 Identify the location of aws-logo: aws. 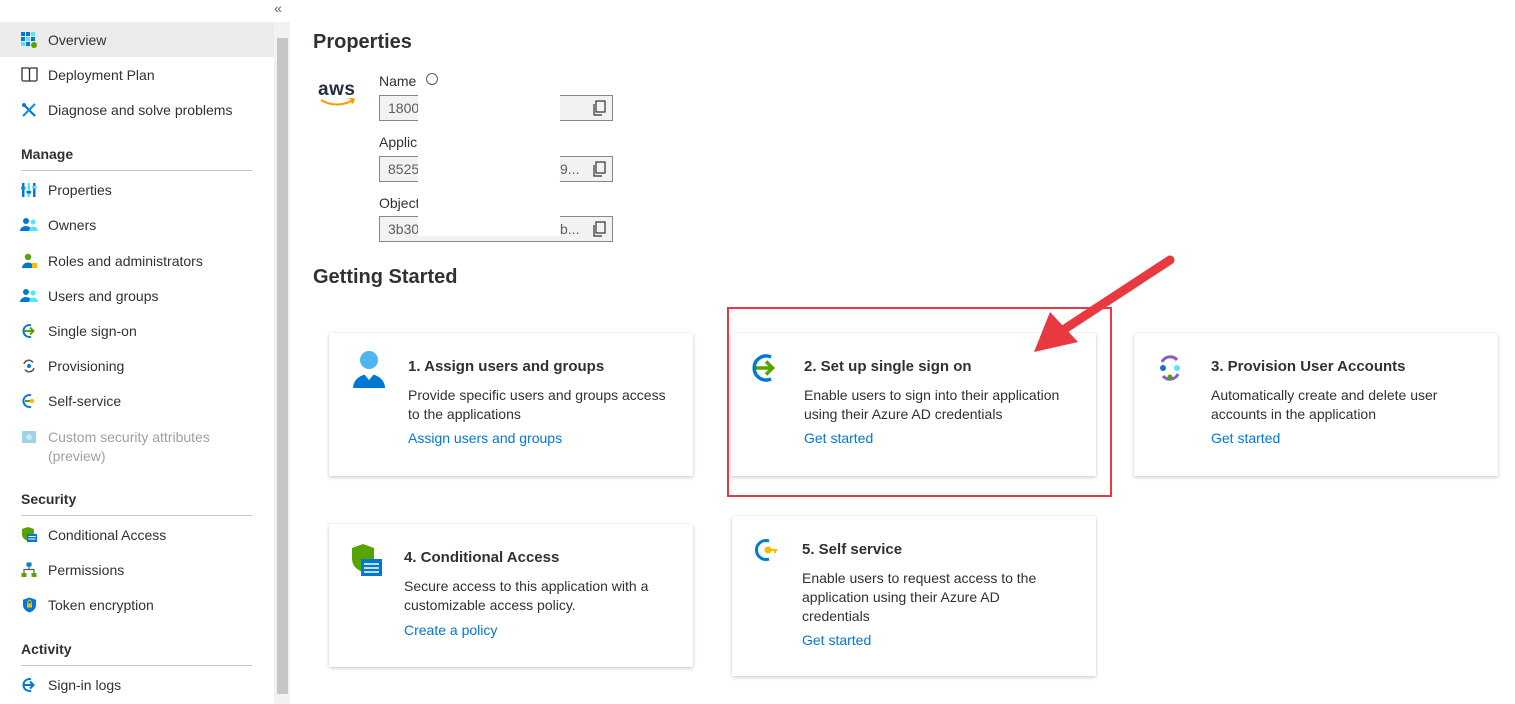
(338, 95).